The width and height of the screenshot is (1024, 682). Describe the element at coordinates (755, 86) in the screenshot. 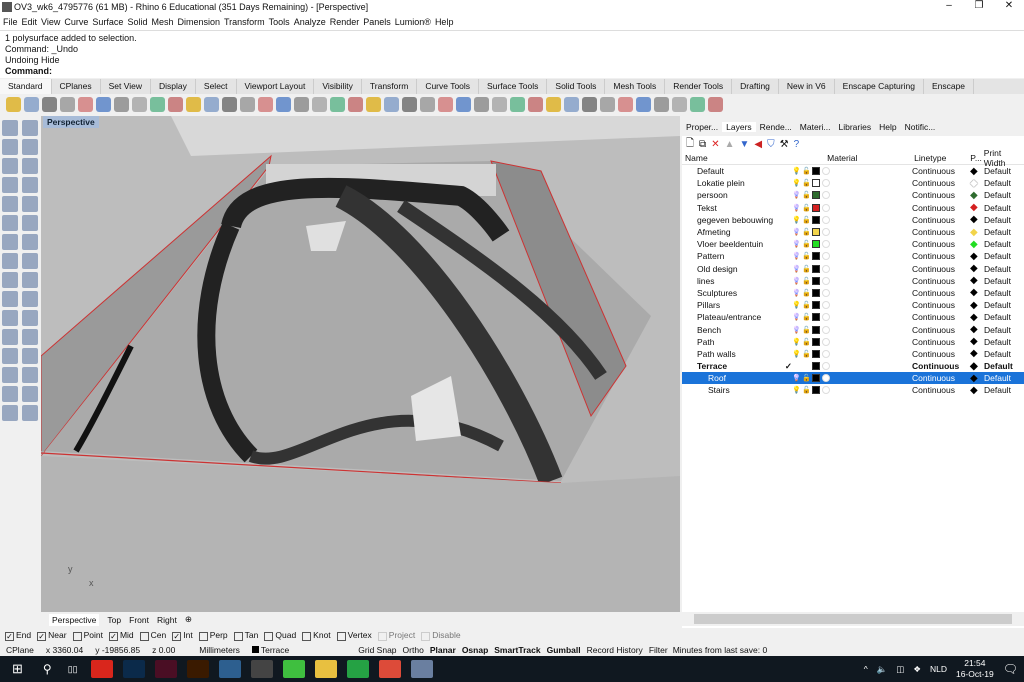

I see `tab-drafting: Drafting` at that location.